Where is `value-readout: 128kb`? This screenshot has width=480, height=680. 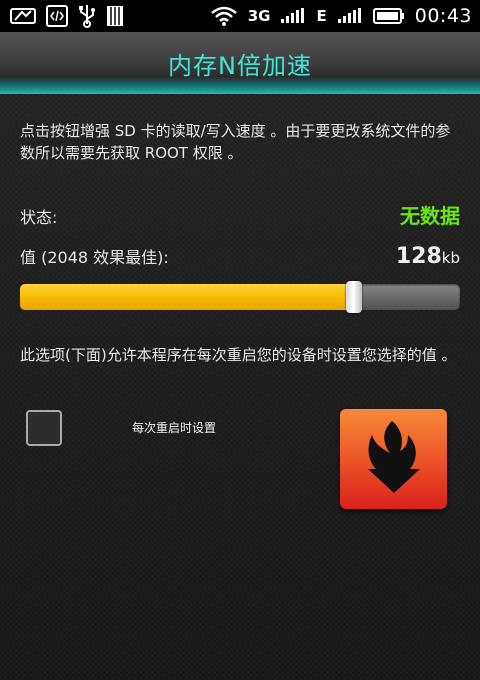 value-readout: 128kb is located at coordinates (428, 256).